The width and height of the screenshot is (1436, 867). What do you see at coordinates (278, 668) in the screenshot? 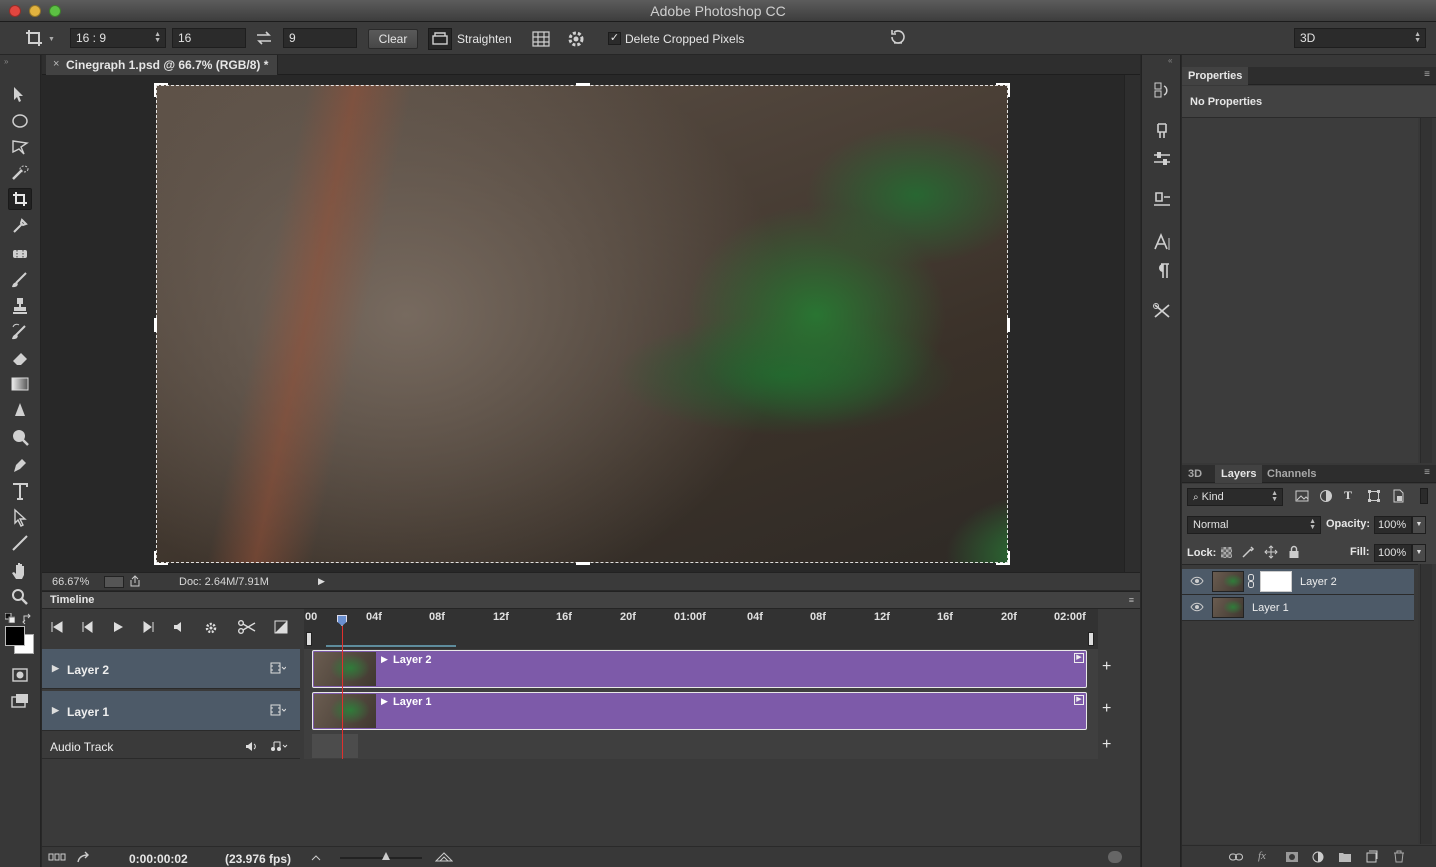
I see `film-icon` at bounding box center [278, 668].